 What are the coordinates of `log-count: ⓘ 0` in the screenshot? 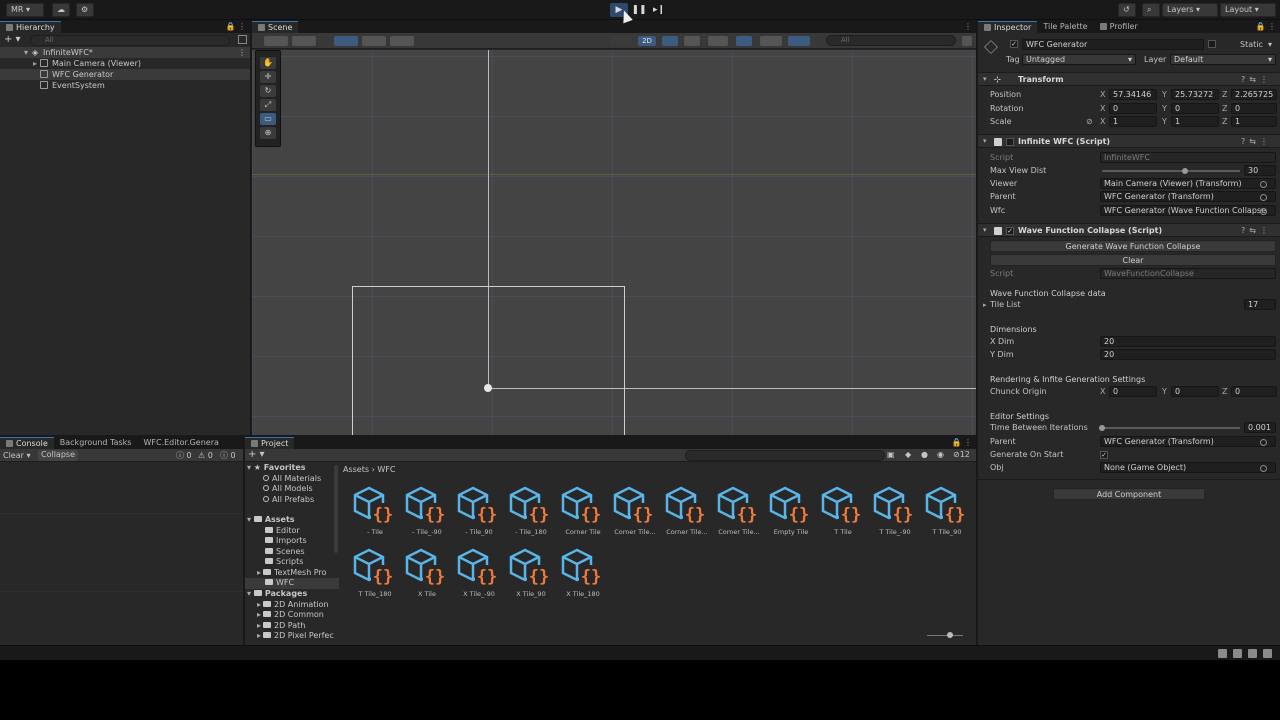 It's located at (184, 455).